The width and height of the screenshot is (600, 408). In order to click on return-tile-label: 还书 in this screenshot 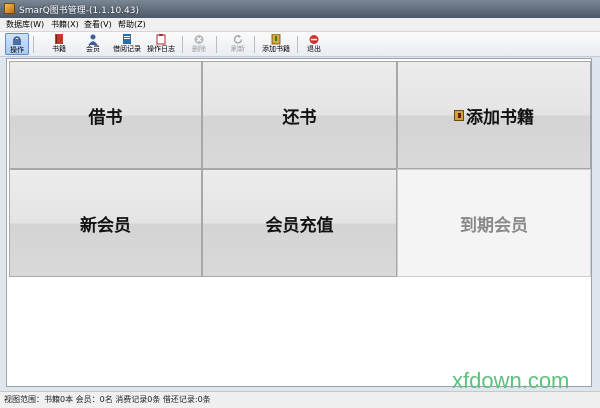, I will do `click(299, 117)`.